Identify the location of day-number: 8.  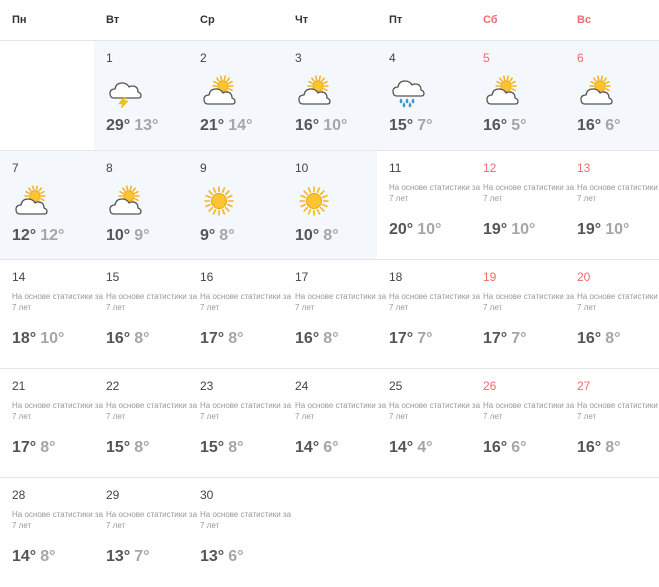
(109, 168).